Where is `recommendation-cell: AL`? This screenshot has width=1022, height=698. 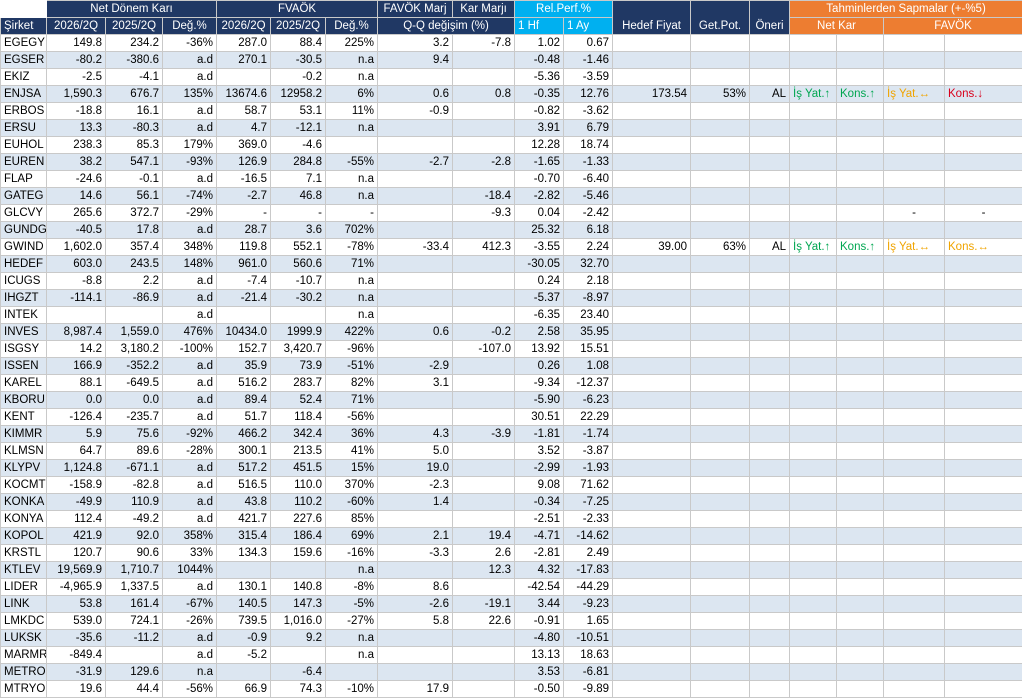
recommendation-cell: AL is located at coordinates (770, 247).